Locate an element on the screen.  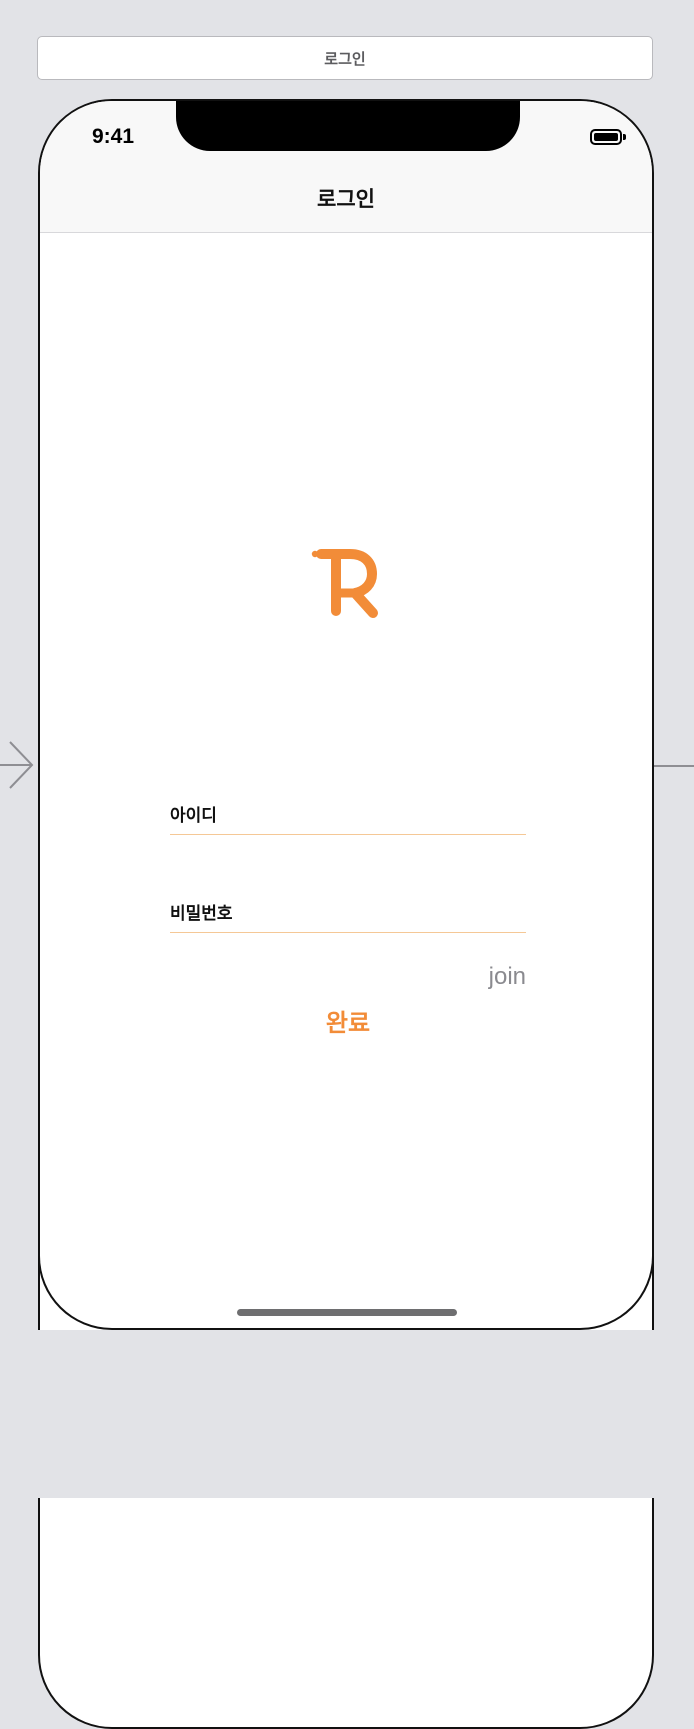
segue-line is located at coordinates (674, 766).